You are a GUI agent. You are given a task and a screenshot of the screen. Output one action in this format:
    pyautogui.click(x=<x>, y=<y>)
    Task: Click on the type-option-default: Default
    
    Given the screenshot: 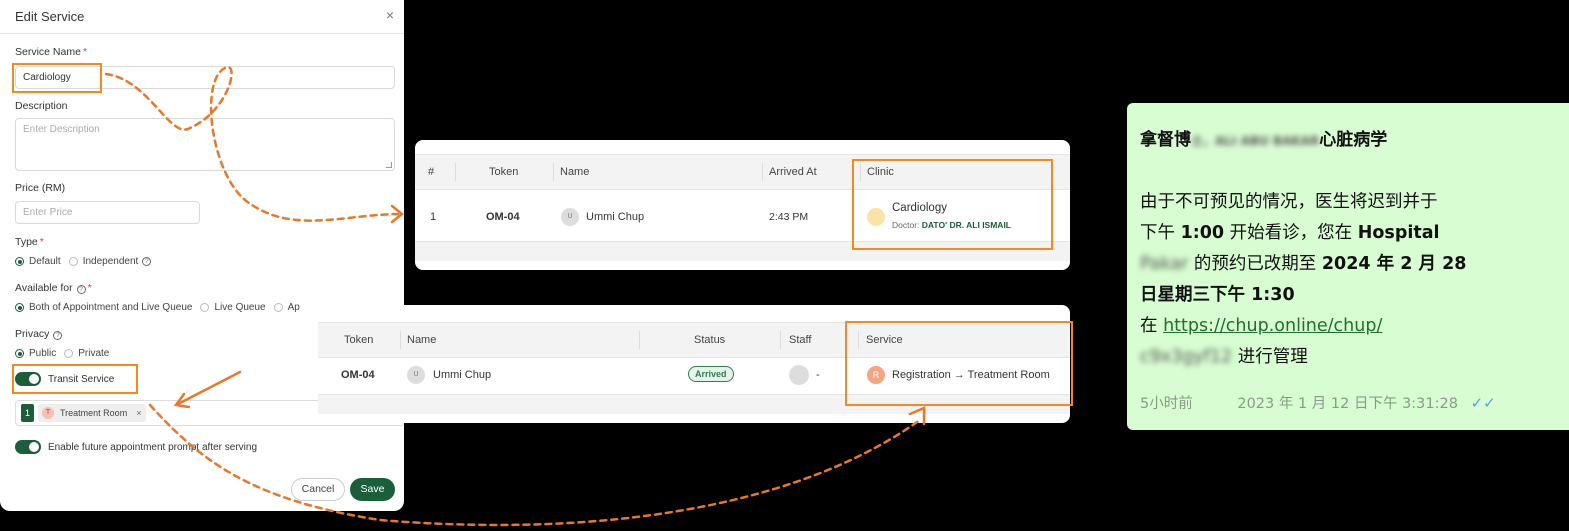 What is the action you would take?
    pyautogui.click(x=38, y=261)
    